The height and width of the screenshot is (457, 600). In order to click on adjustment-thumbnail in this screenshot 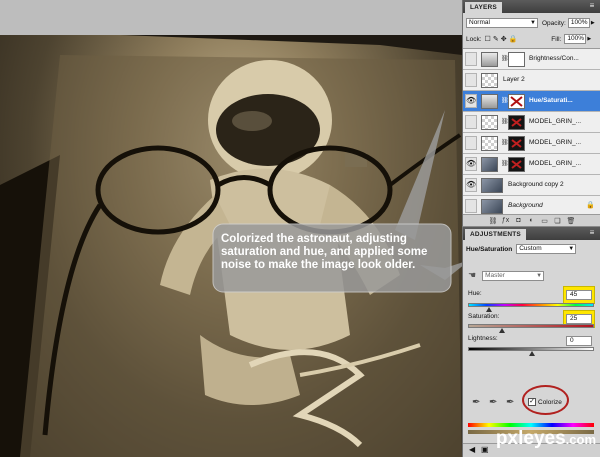, I will do `click(489, 101)`.